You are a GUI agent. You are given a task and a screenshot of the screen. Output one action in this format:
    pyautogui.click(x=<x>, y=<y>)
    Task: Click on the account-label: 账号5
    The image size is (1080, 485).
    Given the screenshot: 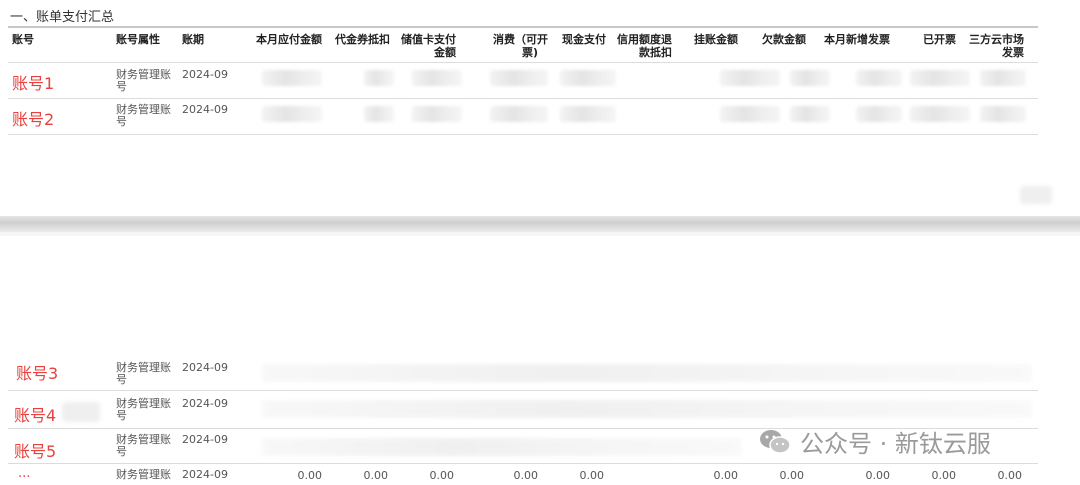 What is the action you would take?
    pyautogui.click(x=35, y=451)
    